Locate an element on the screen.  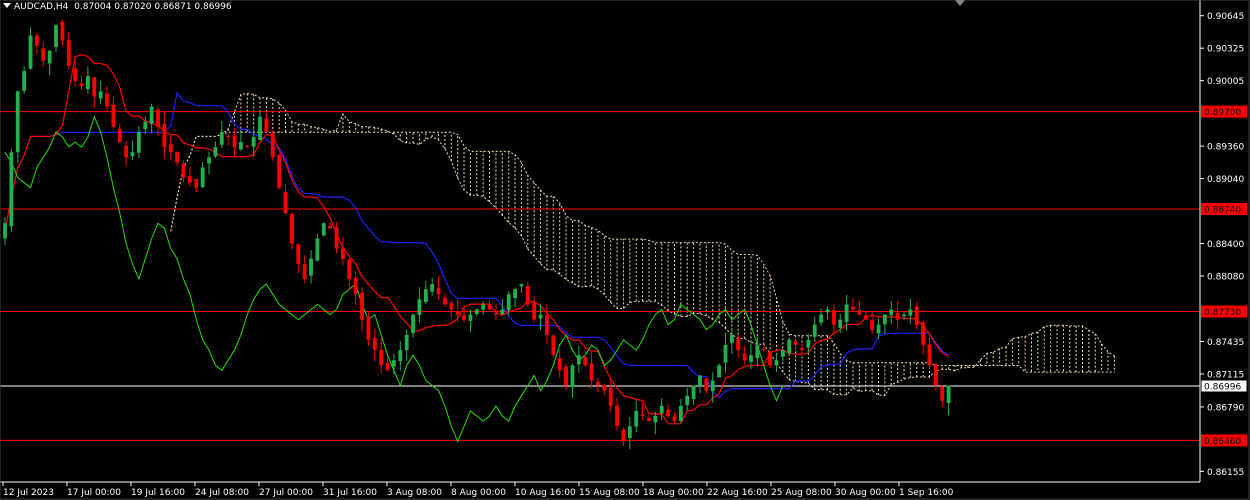
y-tick-label: 0.88080 is located at coordinates (1225, 278).